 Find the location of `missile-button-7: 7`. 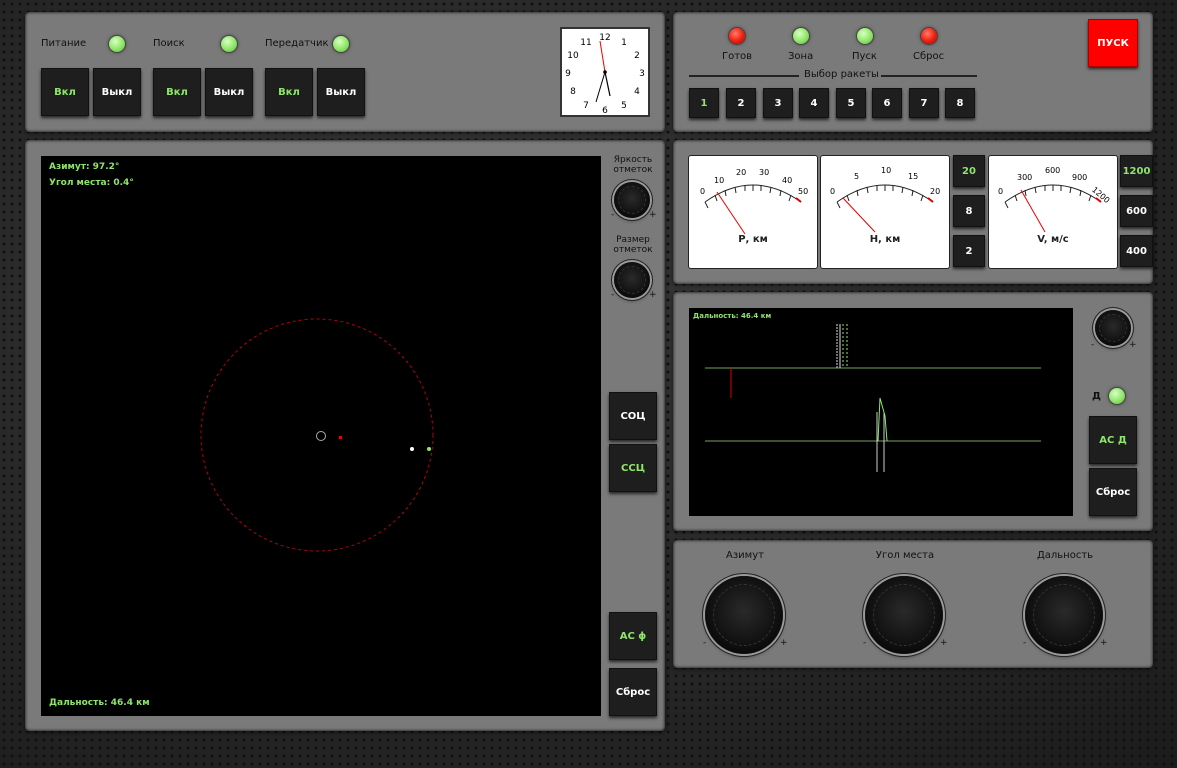

missile-button-7: 7 is located at coordinates (924, 103).